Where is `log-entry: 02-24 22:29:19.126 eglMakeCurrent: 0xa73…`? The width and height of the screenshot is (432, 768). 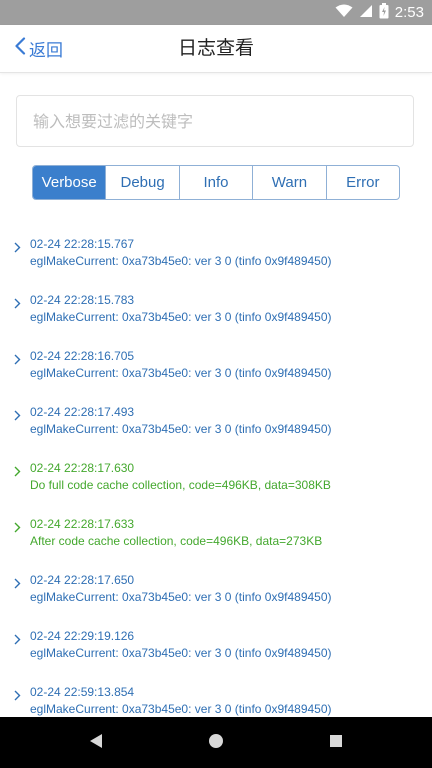
log-entry: 02-24 22:29:19.126 eglMakeCurrent: 0xa73… is located at coordinates (216, 650).